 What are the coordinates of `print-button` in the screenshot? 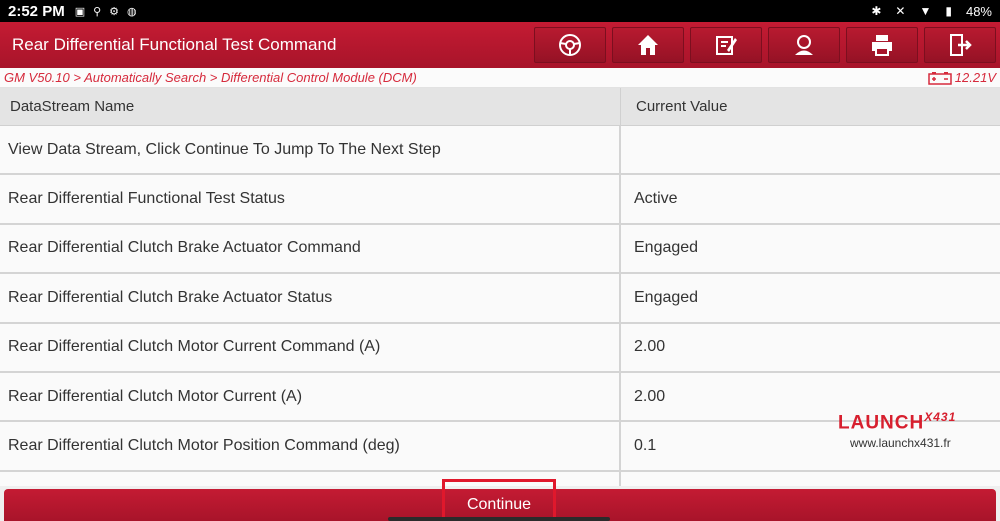 It's located at (882, 45).